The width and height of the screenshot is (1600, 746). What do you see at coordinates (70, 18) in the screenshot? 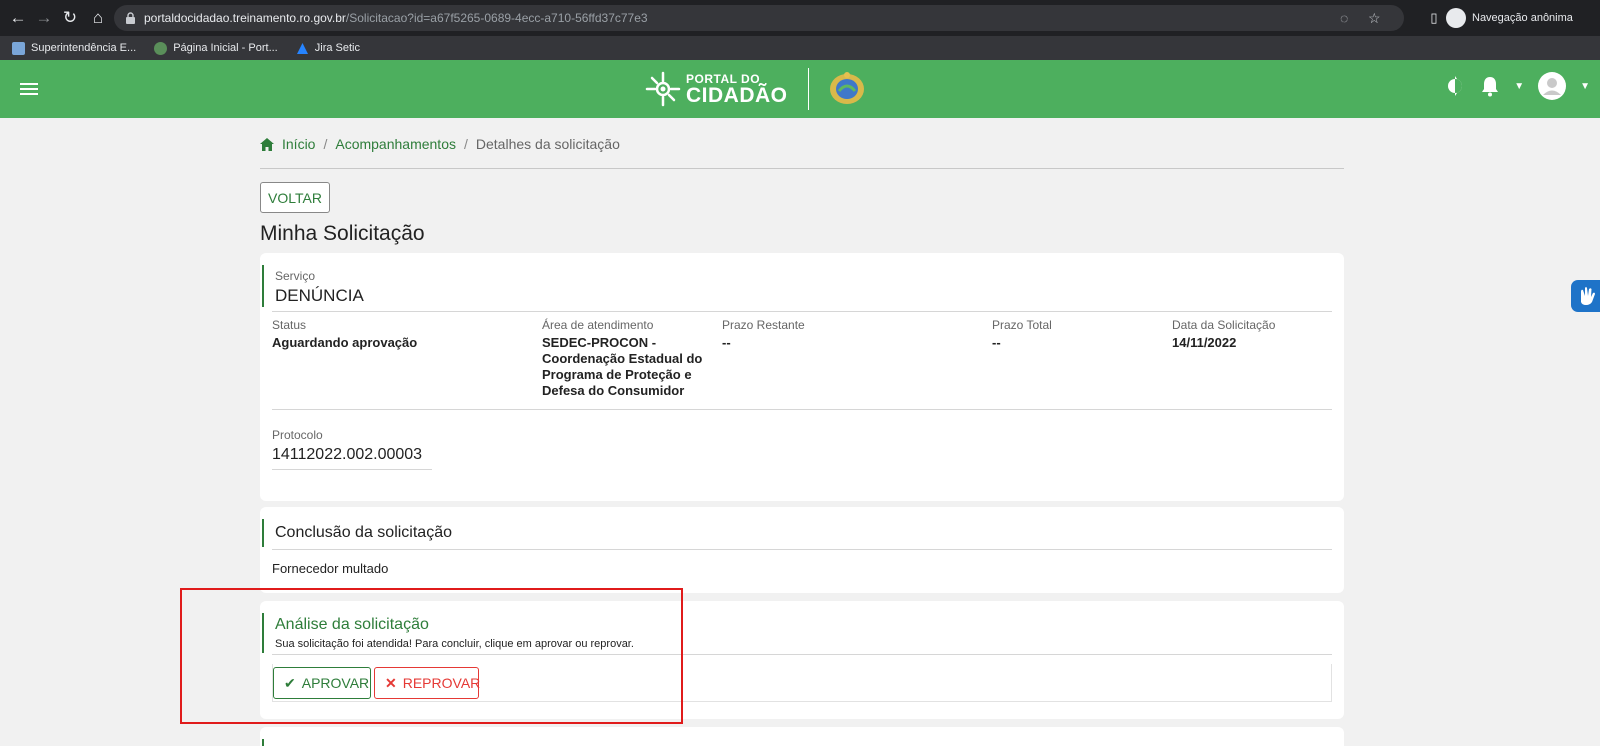
I see `reload-icon: ↻` at bounding box center [70, 18].